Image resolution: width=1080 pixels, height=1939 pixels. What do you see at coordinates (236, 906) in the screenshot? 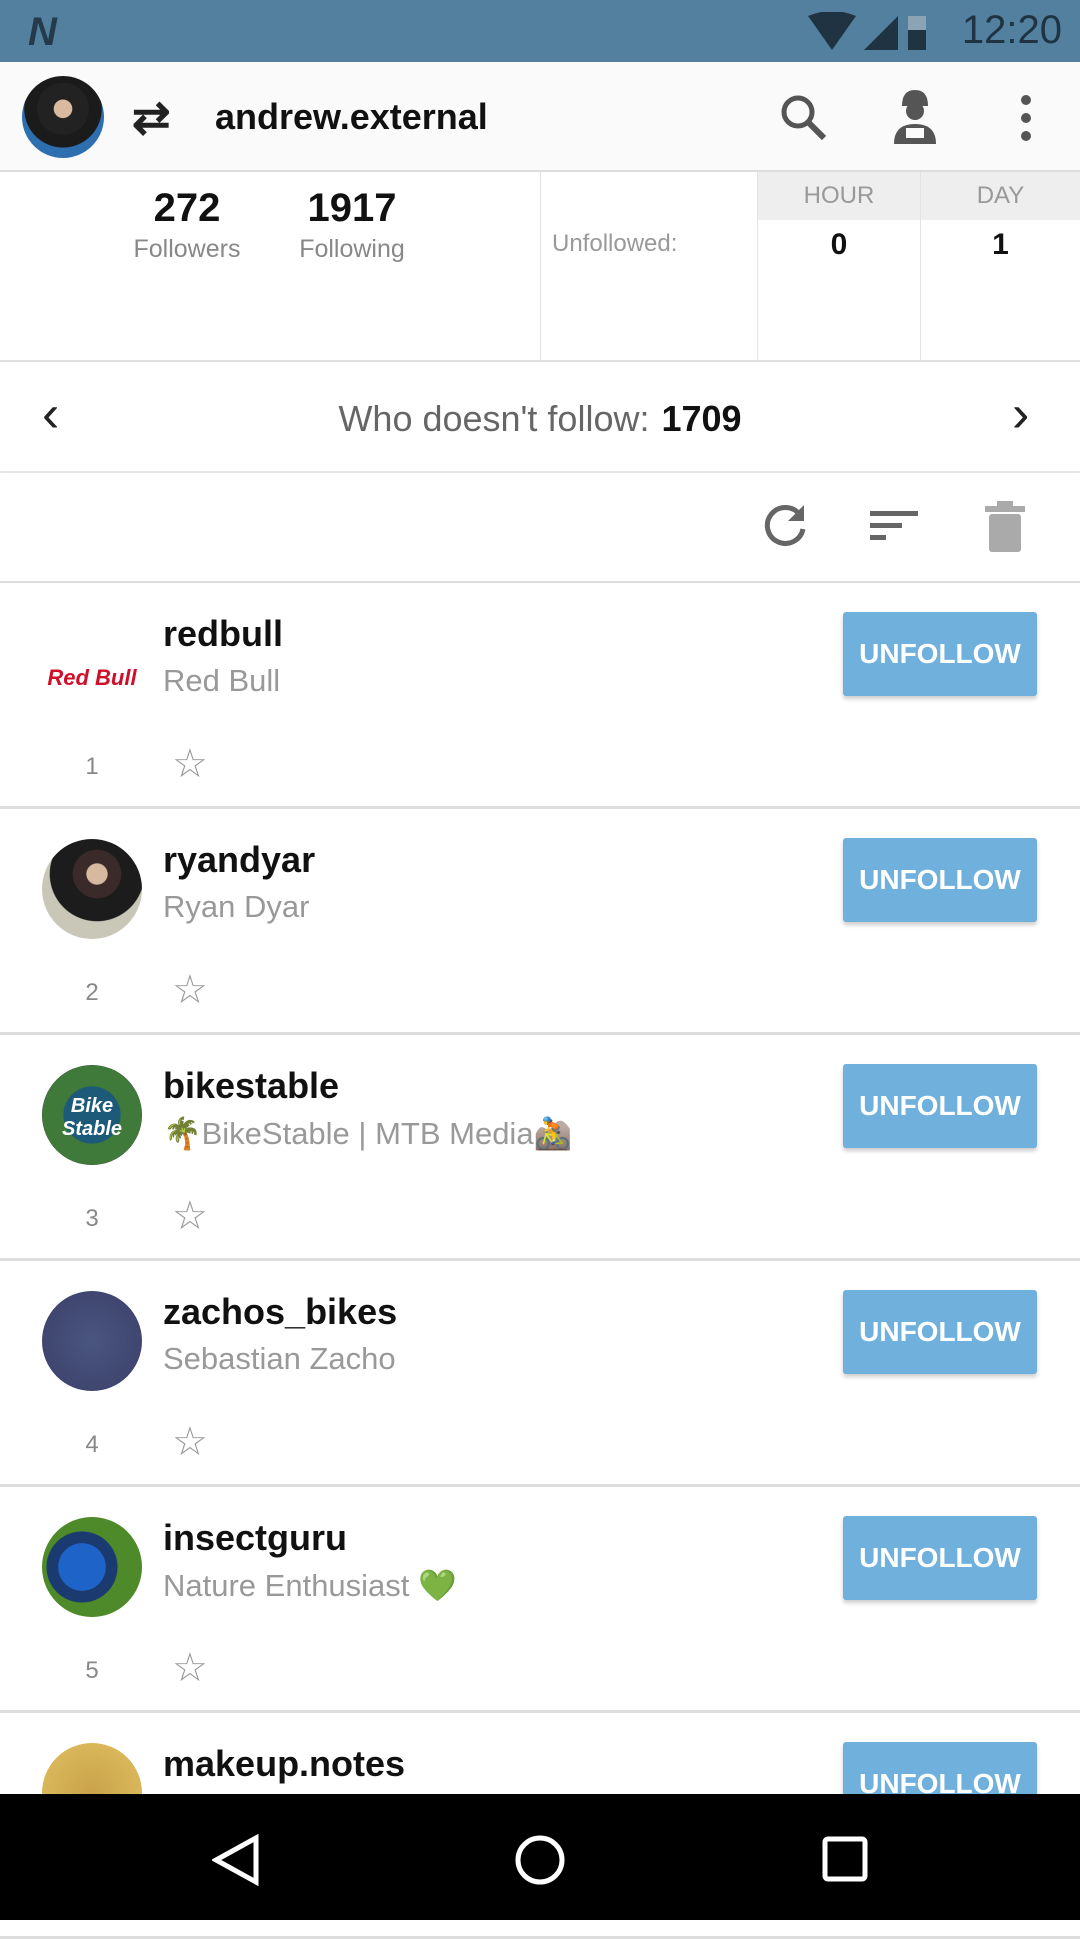
I see `full-name: Ryan Dyar` at bounding box center [236, 906].